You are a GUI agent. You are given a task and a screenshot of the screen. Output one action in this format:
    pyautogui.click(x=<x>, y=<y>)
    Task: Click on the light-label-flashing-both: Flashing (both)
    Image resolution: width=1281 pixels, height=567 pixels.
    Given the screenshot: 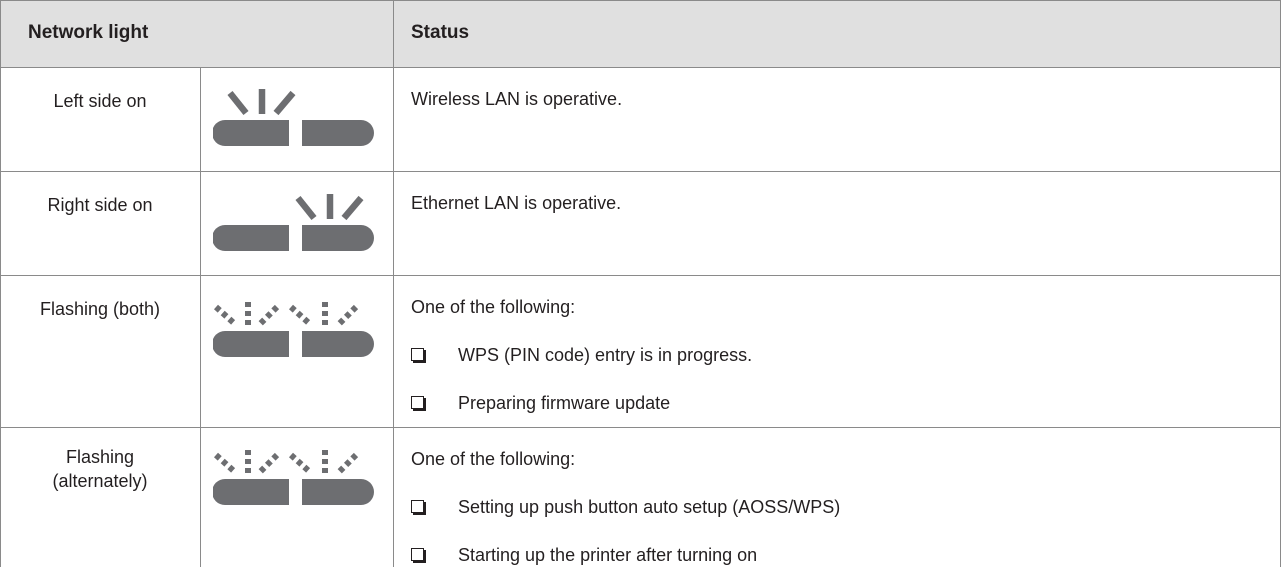 What is the action you would take?
    pyautogui.click(x=100, y=309)
    